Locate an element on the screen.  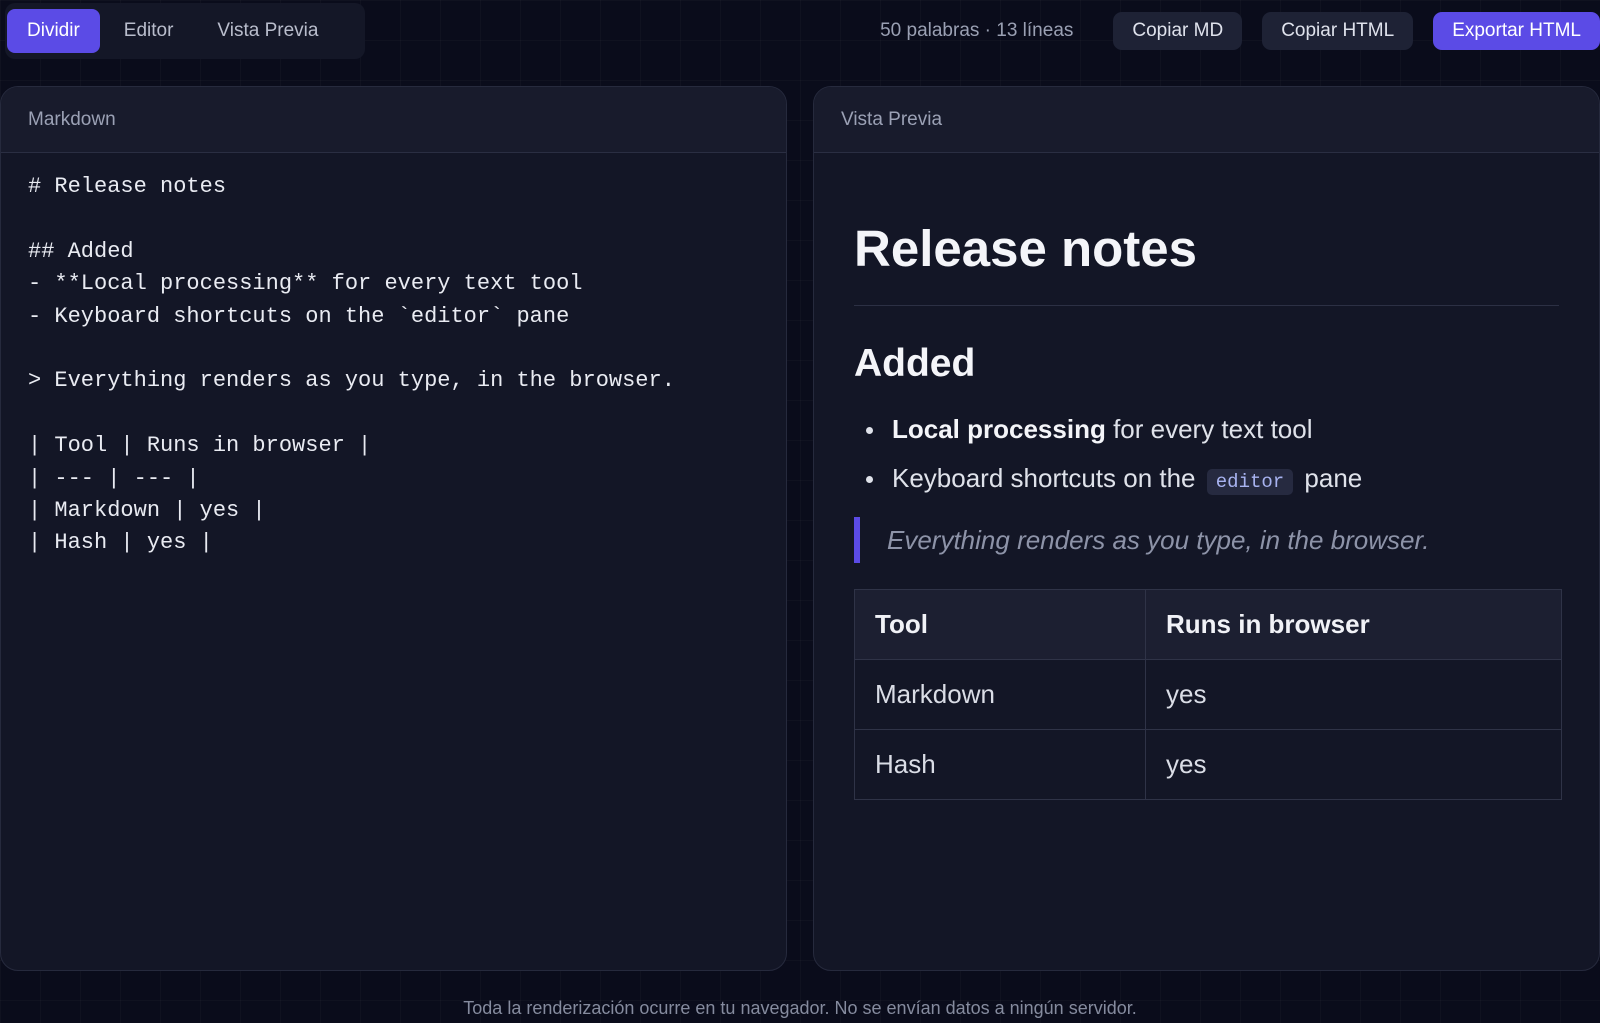
view-mode-switch: Dividir Editor Vista Previa is located at coordinates (185, 31).